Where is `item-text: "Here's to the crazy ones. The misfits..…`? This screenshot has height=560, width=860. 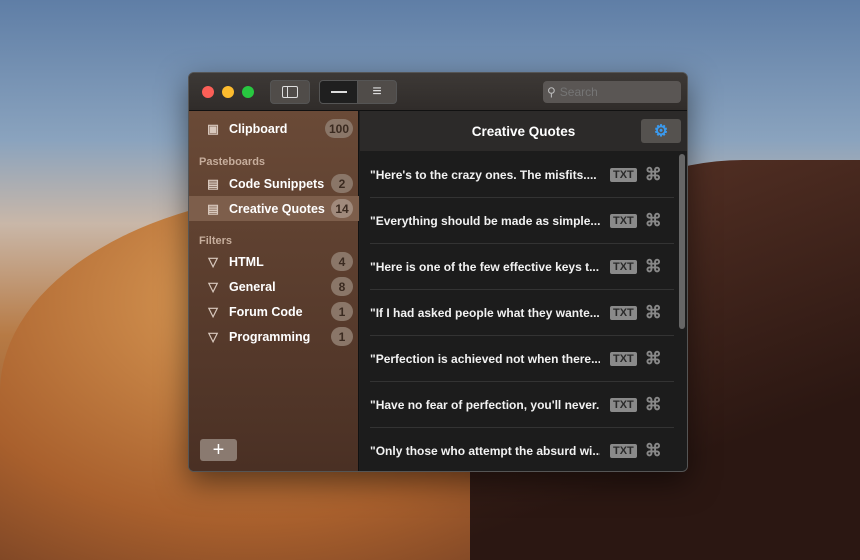
item-text: "Here's to the crazy ones. The misfits..… is located at coordinates (483, 174).